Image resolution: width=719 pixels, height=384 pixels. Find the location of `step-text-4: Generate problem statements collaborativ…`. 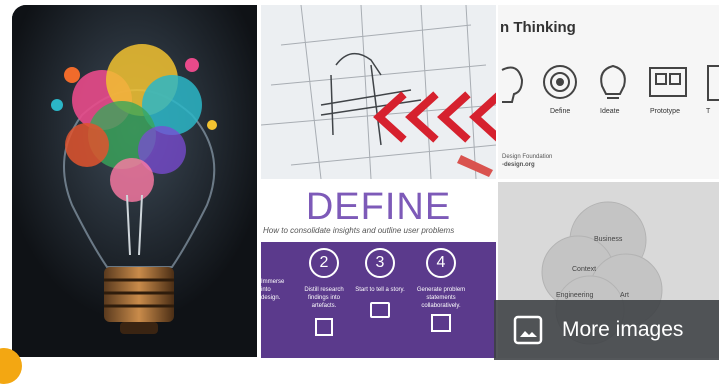

step-text-4: Generate problem statements collaborativ… is located at coordinates (441, 298).